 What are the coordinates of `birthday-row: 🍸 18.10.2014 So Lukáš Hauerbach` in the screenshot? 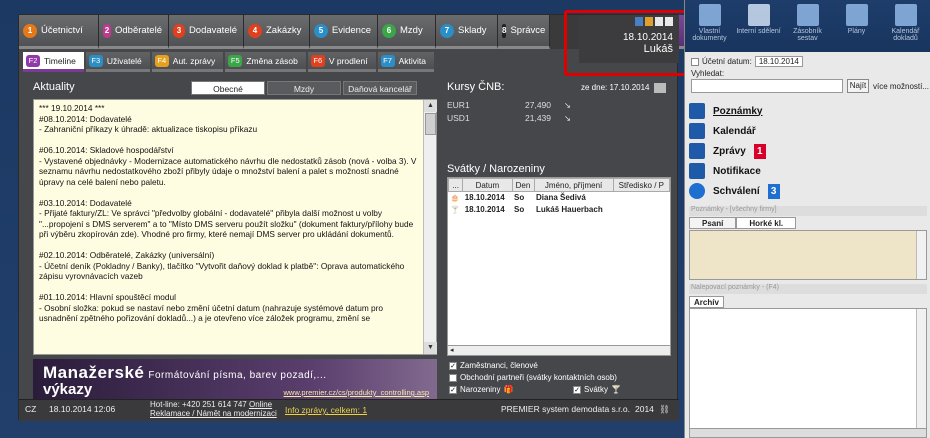 It's located at (559, 210).